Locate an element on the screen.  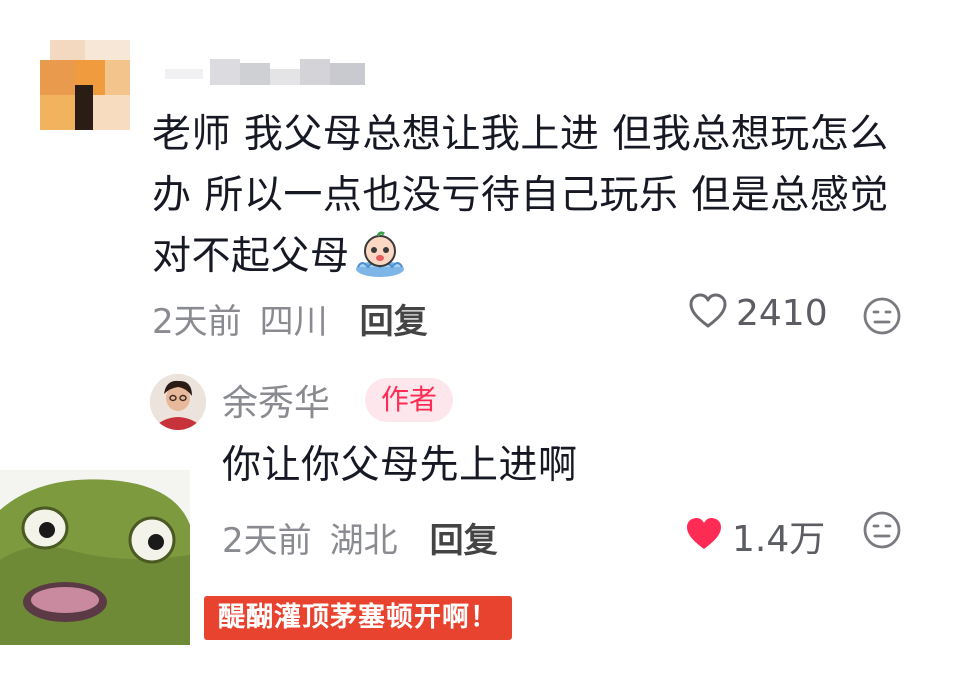
reply-location: 湖北 is located at coordinates (363, 541).